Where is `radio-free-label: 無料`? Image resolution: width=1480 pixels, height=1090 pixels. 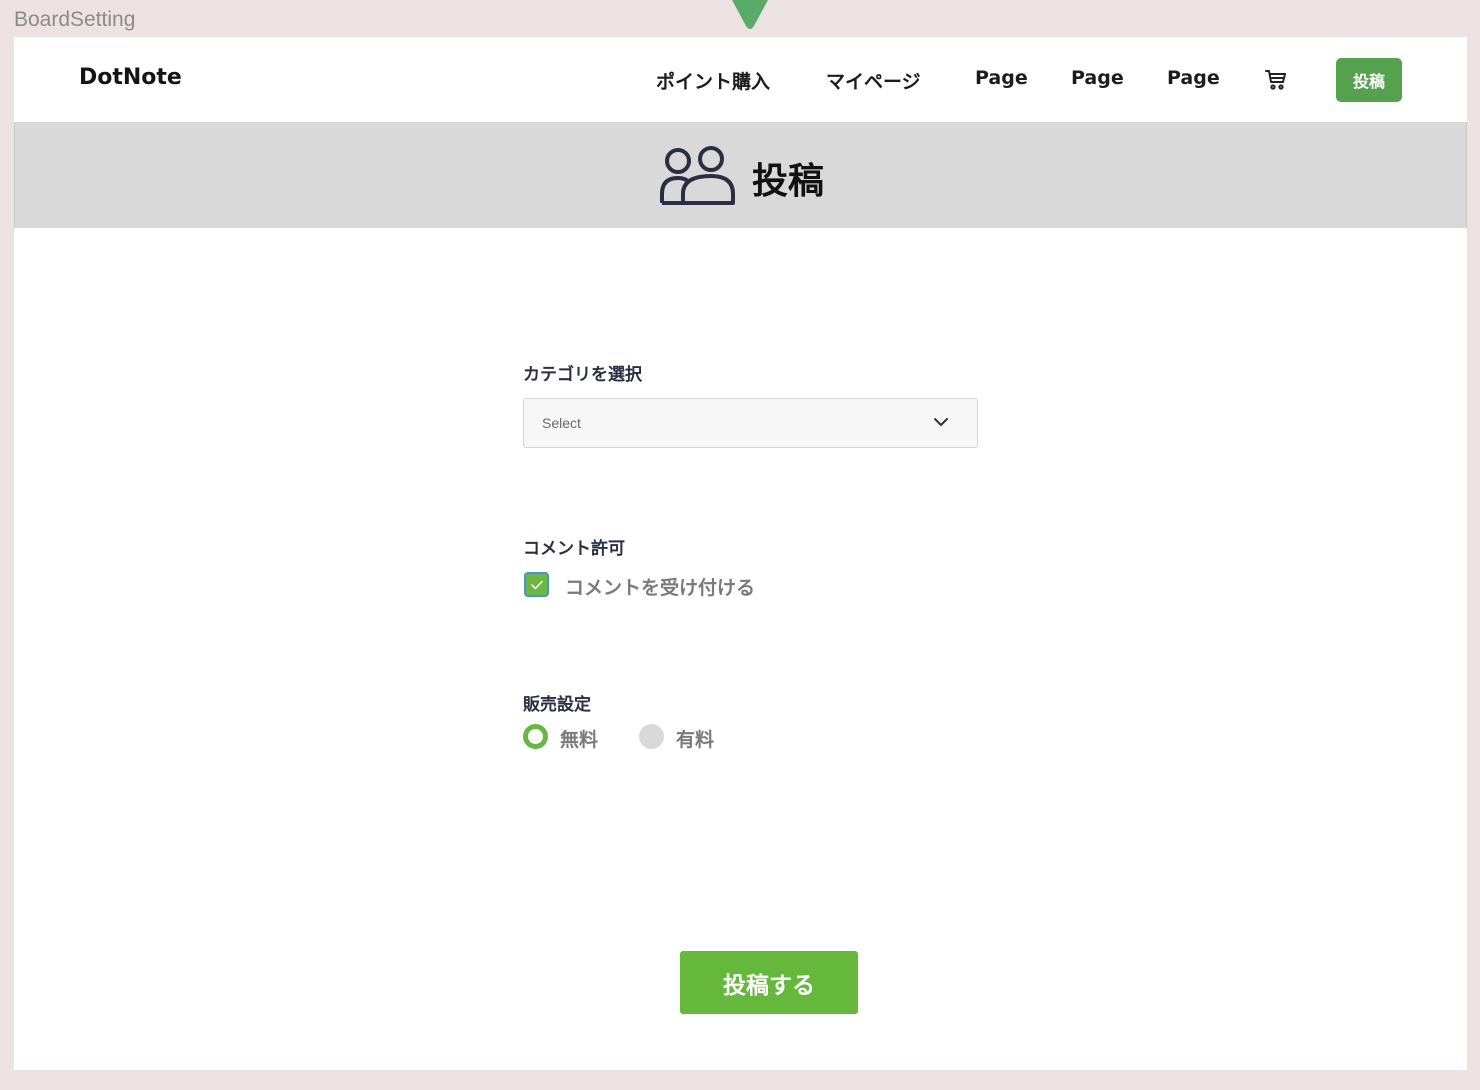 radio-free-label: 無料 is located at coordinates (579, 738).